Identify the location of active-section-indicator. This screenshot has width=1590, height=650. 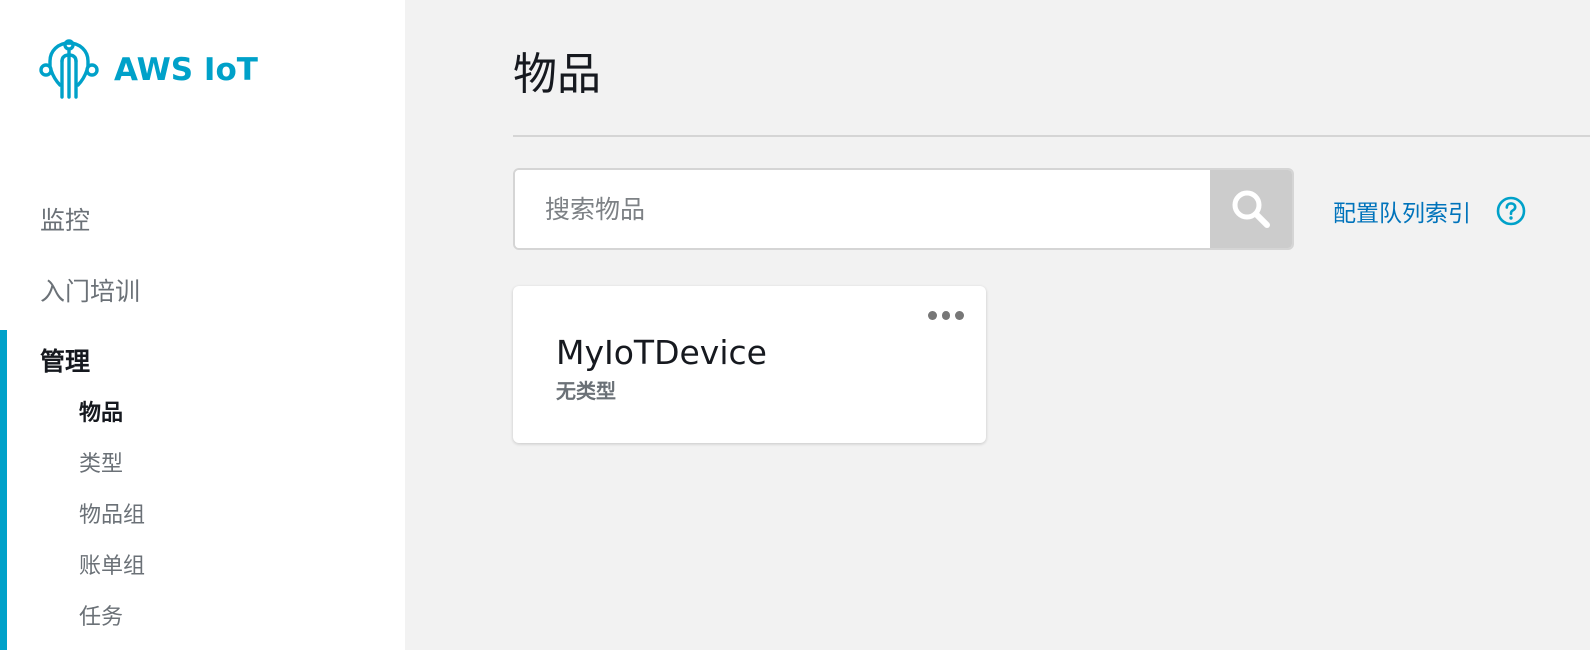
(3, 490).